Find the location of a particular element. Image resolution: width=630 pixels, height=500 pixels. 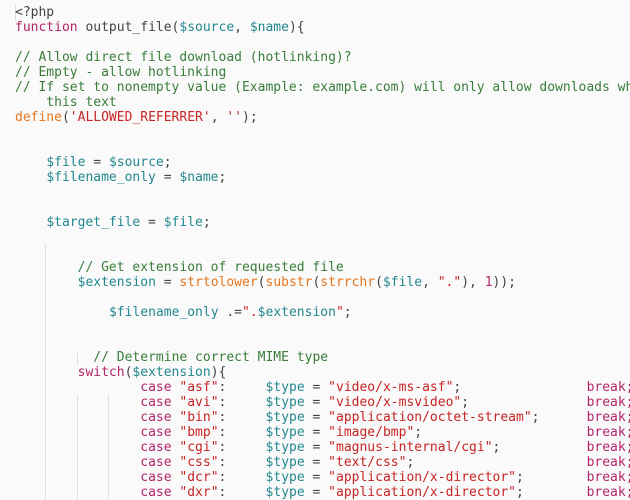

case-label: case "bmp": is located at coordinates (183, 432).